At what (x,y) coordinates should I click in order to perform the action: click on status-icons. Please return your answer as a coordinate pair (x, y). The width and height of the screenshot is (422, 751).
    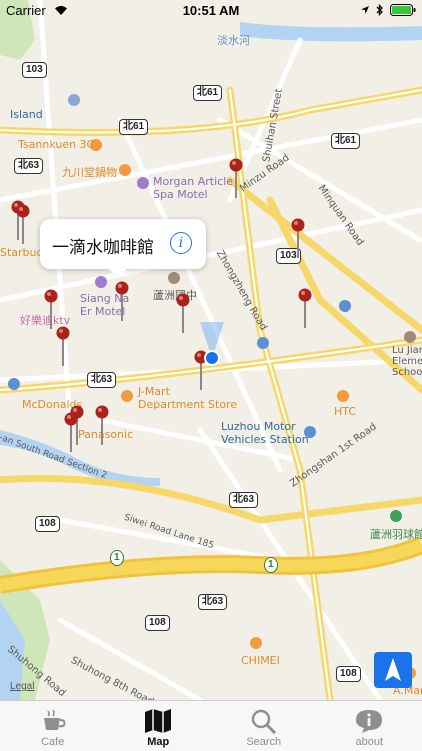
    Looking at the image, I should click on (388, 10).